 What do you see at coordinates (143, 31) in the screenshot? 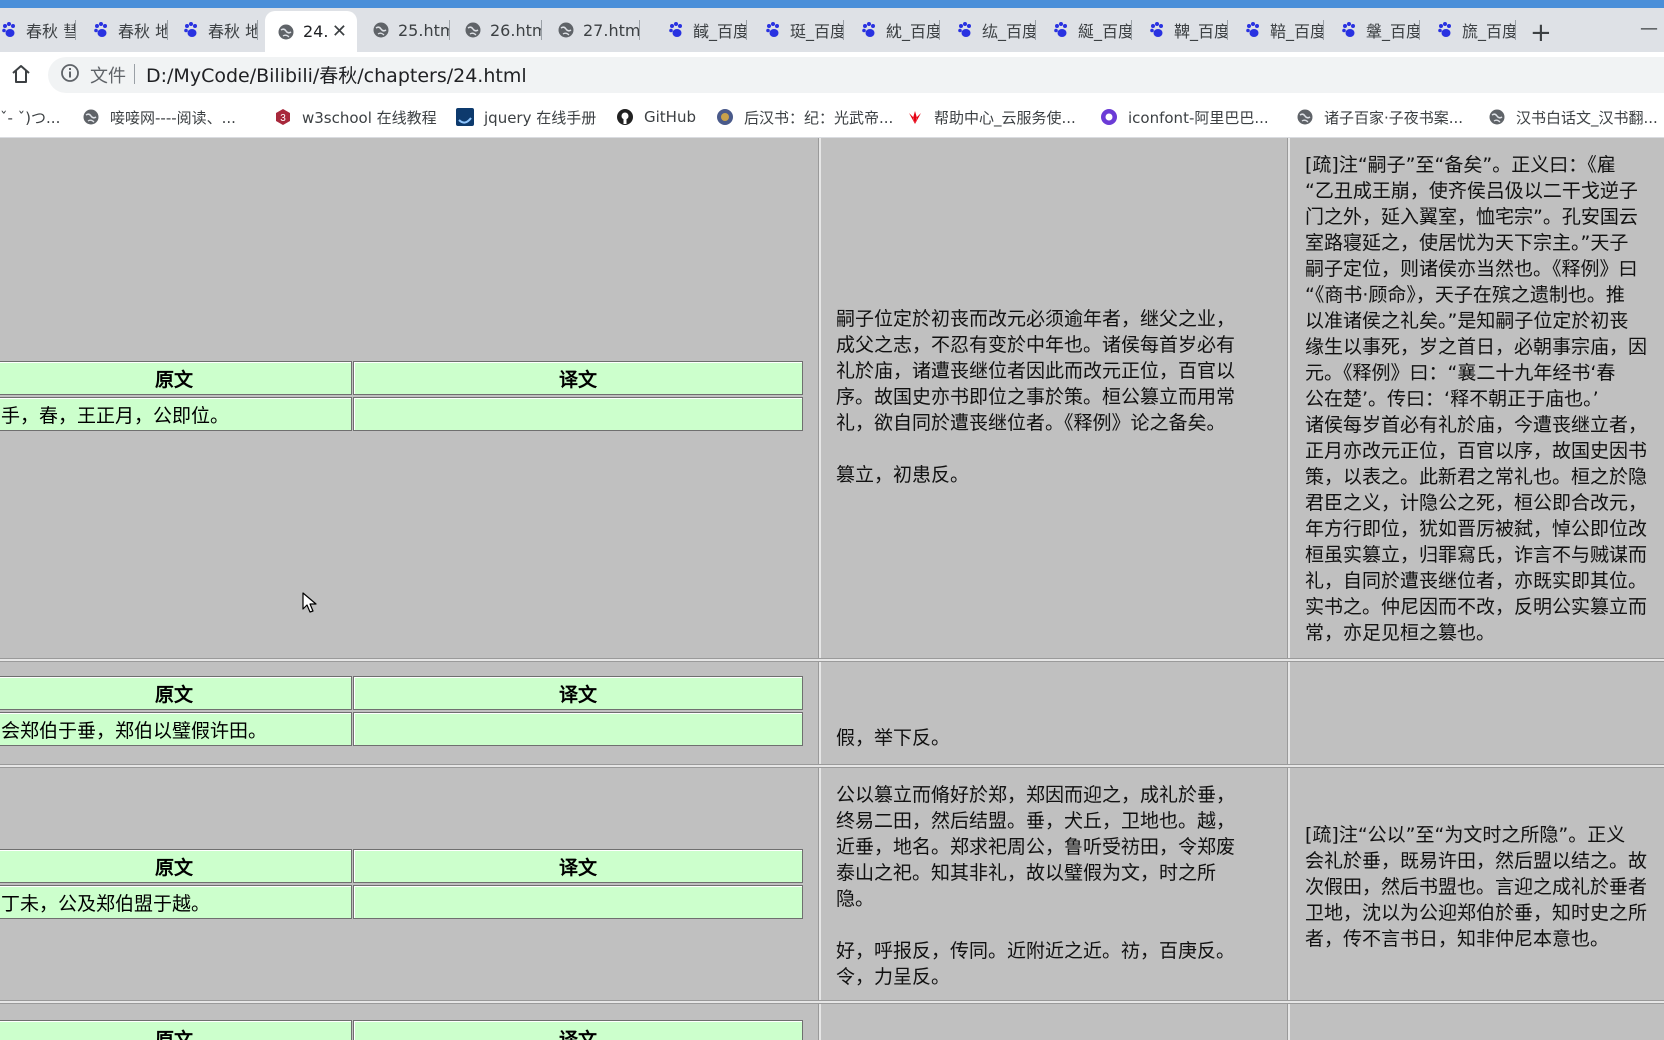
I see `tab-label: 春秋 地` at bounding box center [143, 31].